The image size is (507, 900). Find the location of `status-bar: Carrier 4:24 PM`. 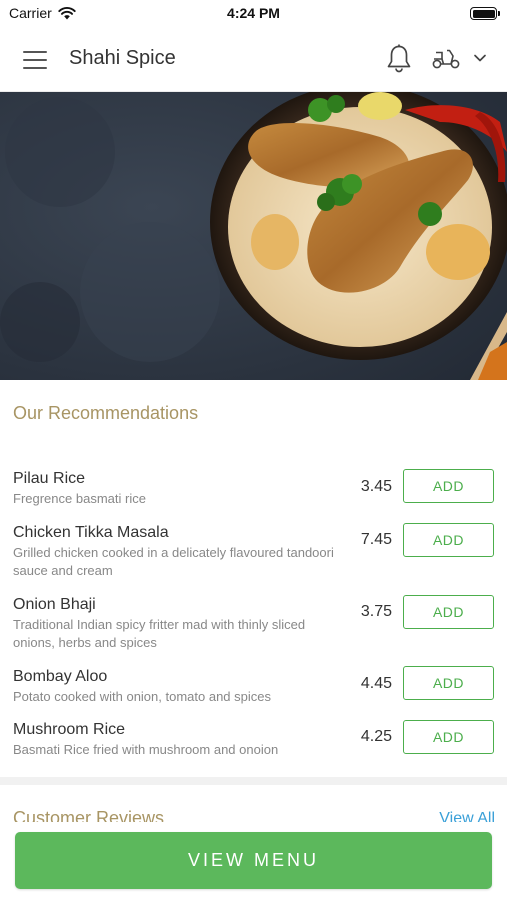

status-bar: Carrier 4:24 PM is located at coordinates (253, 13).